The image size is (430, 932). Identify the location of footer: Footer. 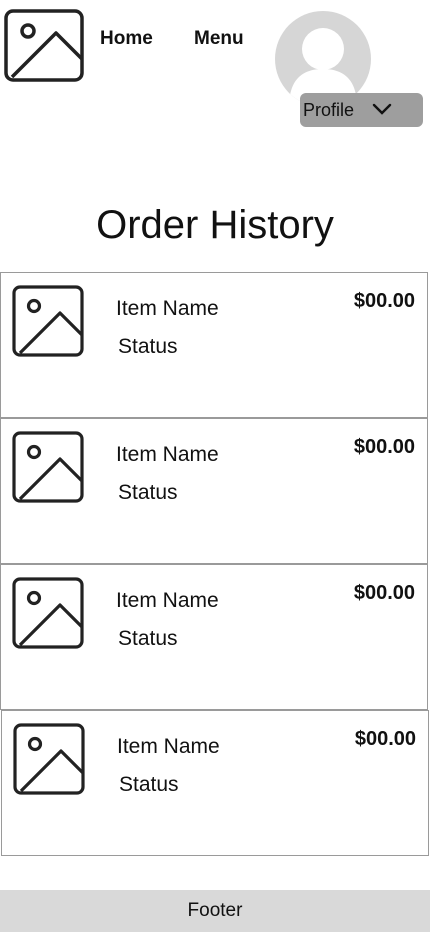
(215, 911).